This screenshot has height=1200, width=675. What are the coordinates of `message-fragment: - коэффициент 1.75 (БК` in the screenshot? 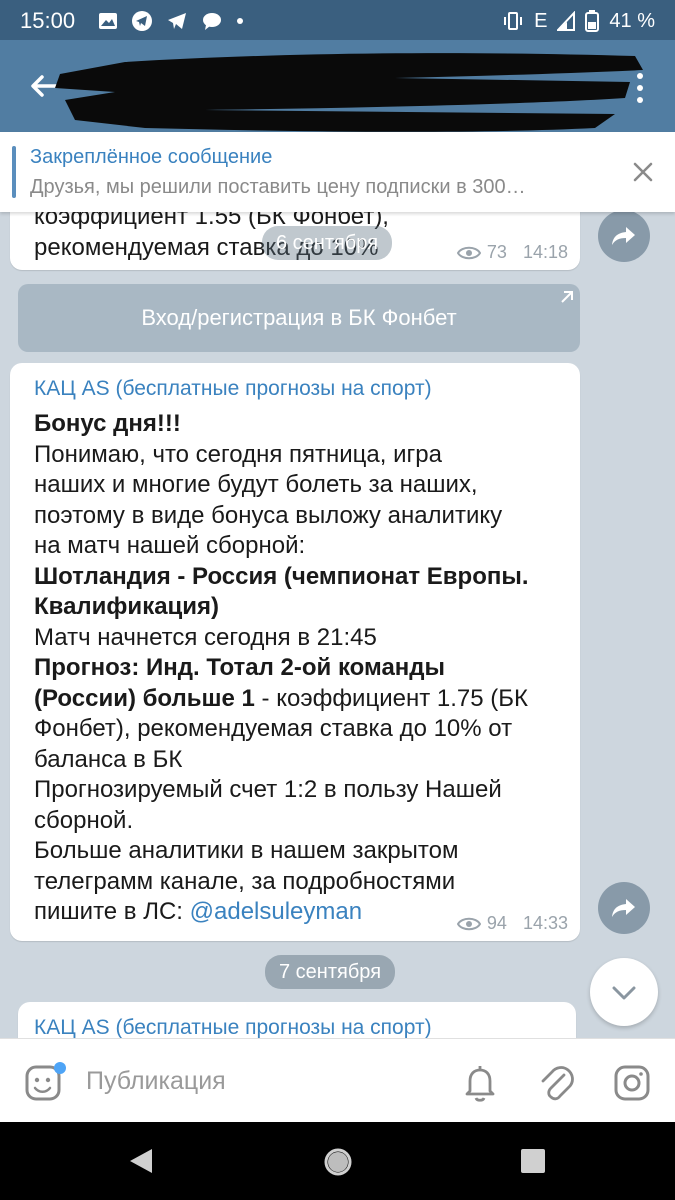 It's located at (391, 698).